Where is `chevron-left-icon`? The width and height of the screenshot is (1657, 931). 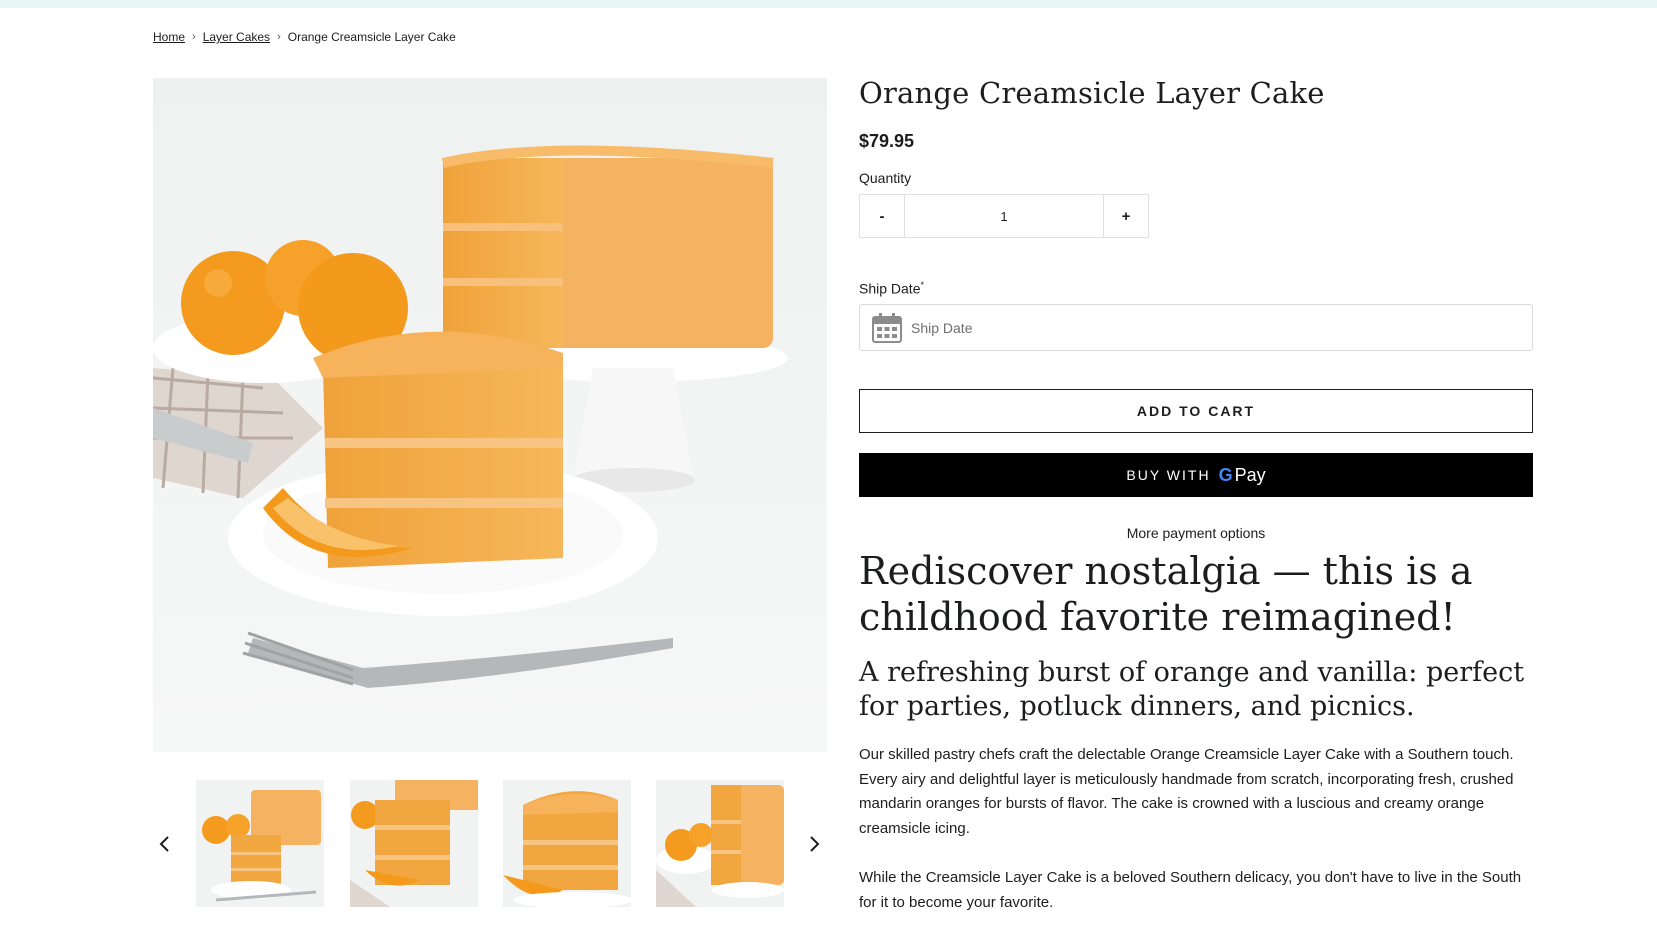 chevron-left-icon is located at coordinates (164, 844).